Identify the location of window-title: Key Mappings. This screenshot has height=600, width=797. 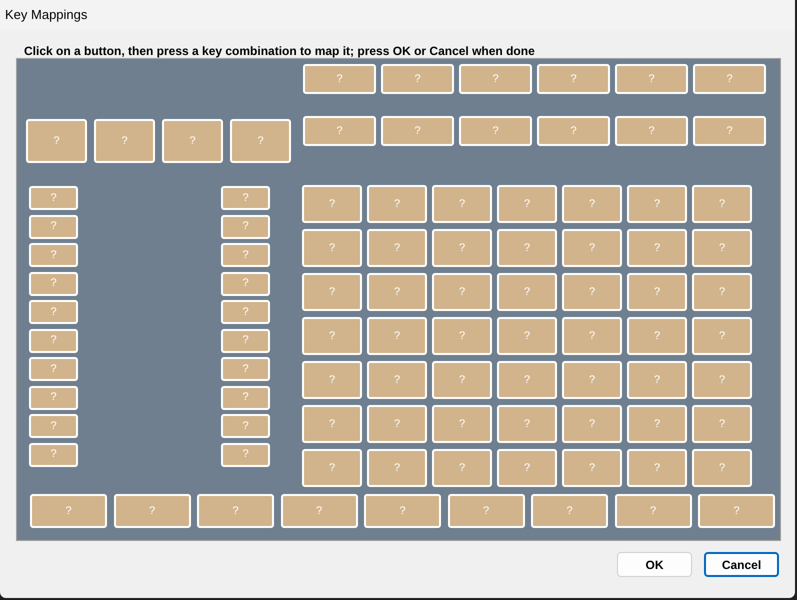
(46, 15).